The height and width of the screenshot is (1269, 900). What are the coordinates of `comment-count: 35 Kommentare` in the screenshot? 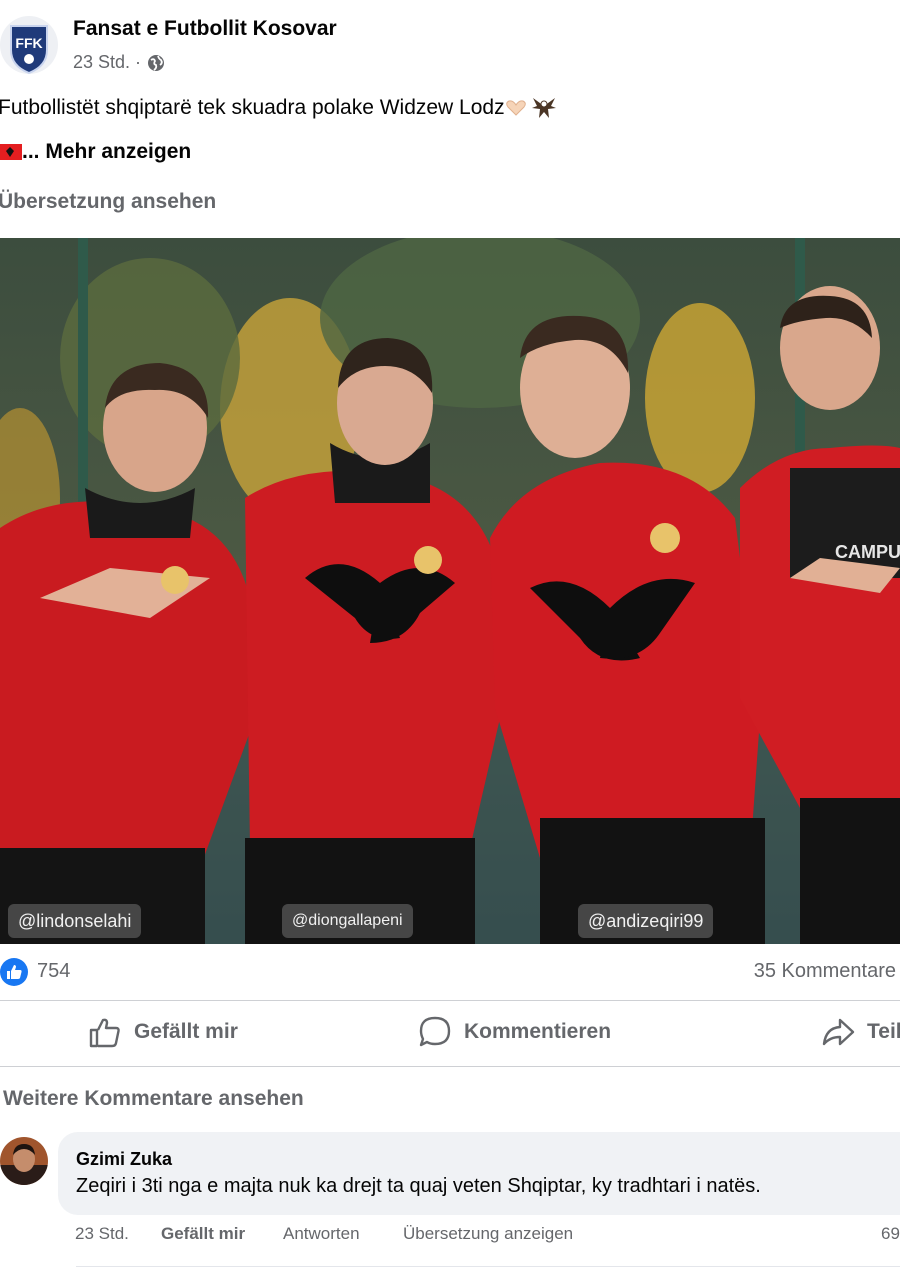 It's located at (825, 971).